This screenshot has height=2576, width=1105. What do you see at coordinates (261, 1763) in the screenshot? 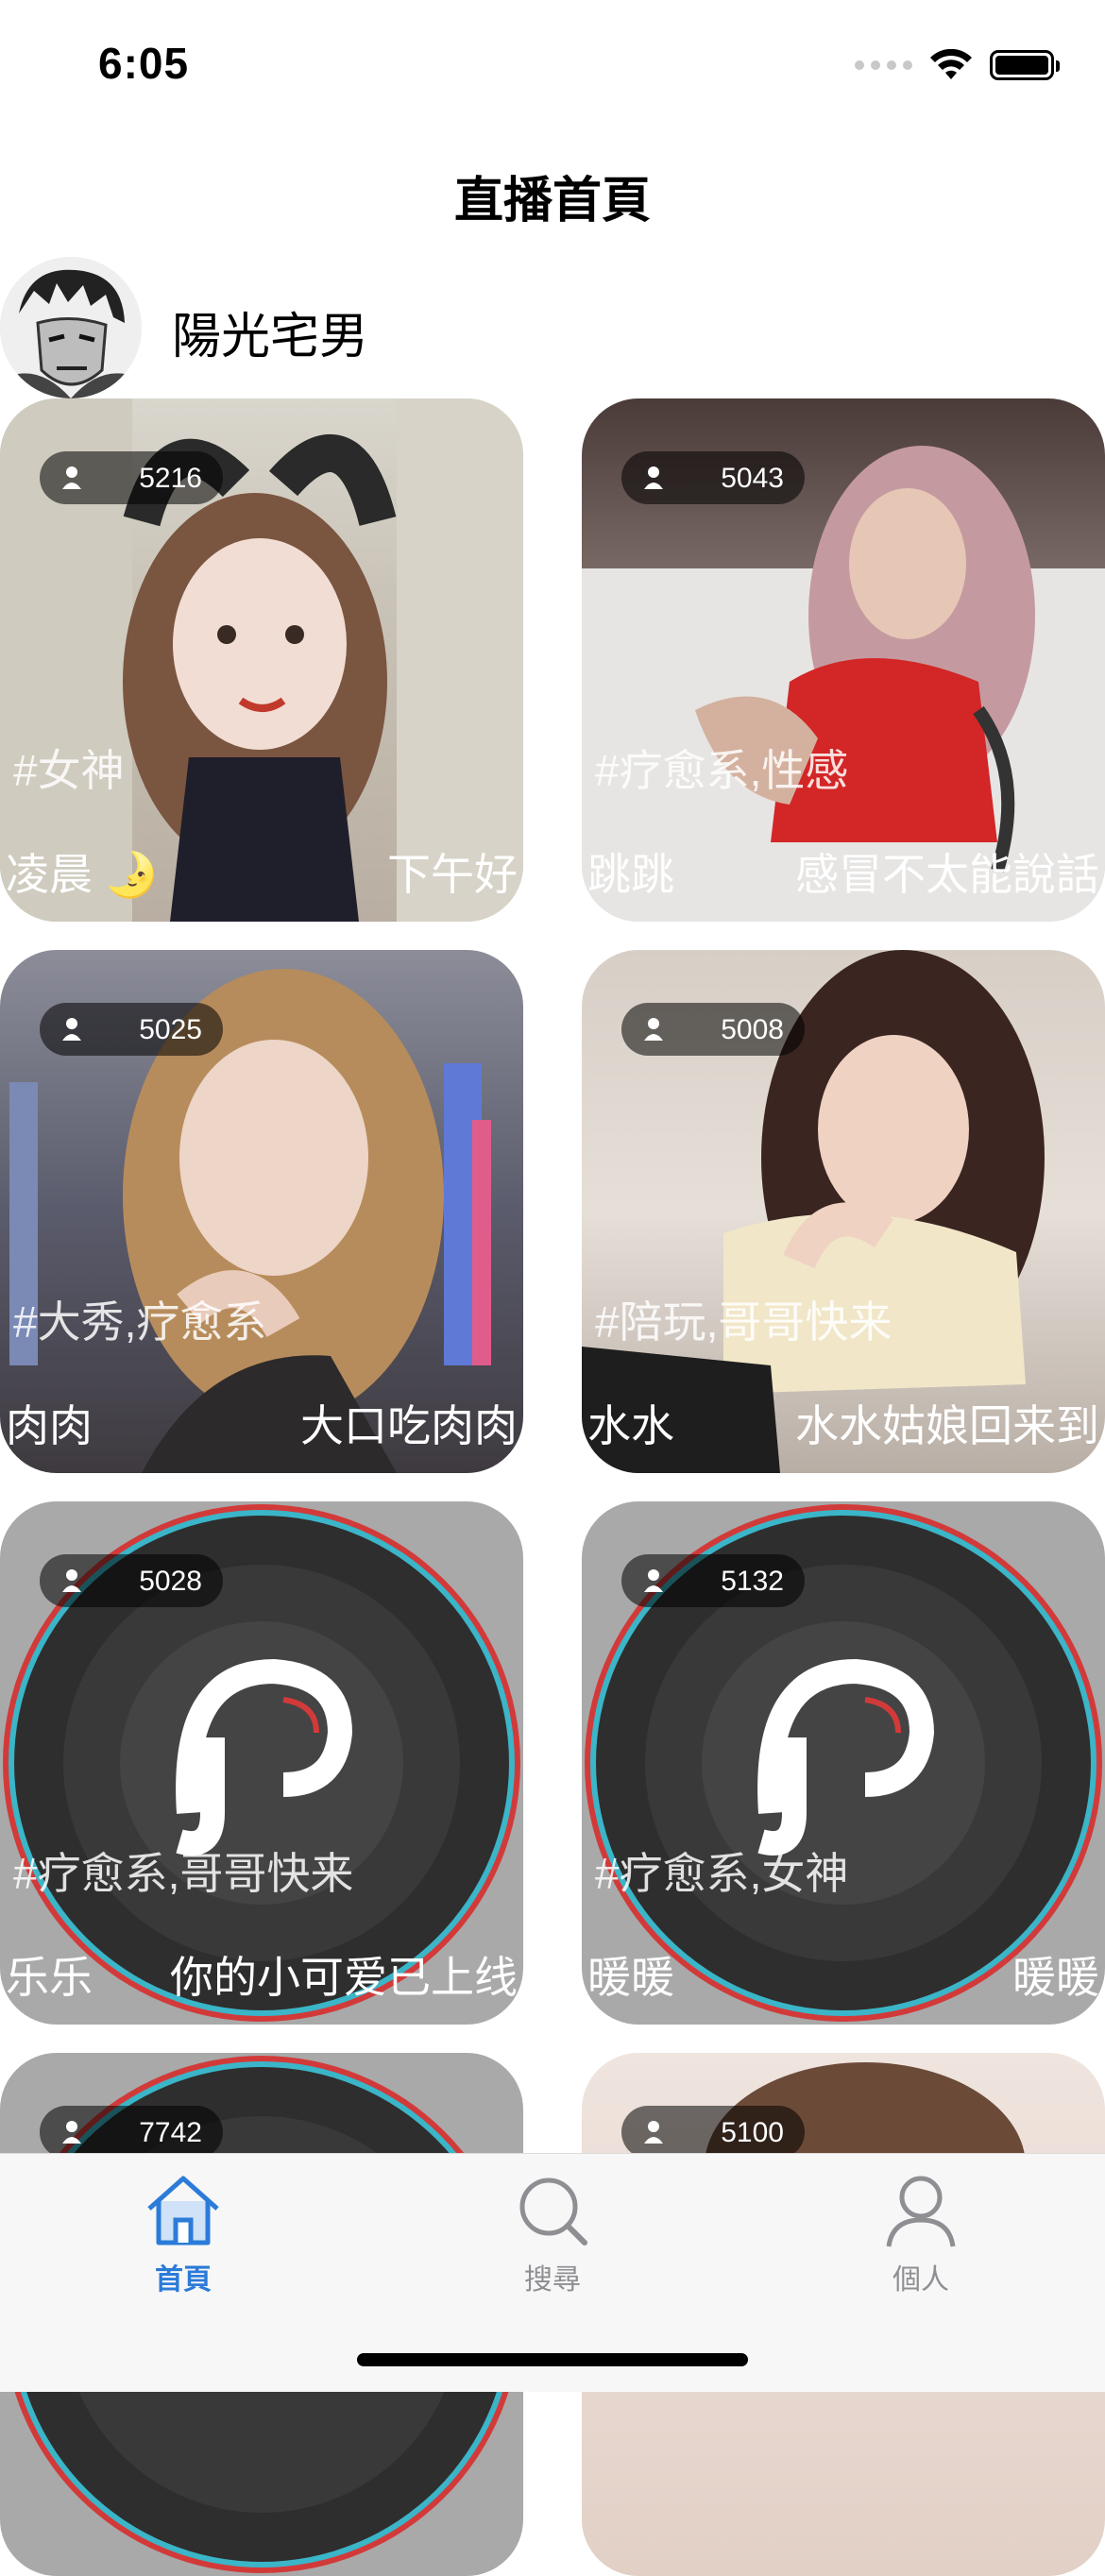
I see `live-card: 5028 #疗愈系,哥哥快来 乐乐 你的小可爱已上线` at bounding box center [261, 1763].